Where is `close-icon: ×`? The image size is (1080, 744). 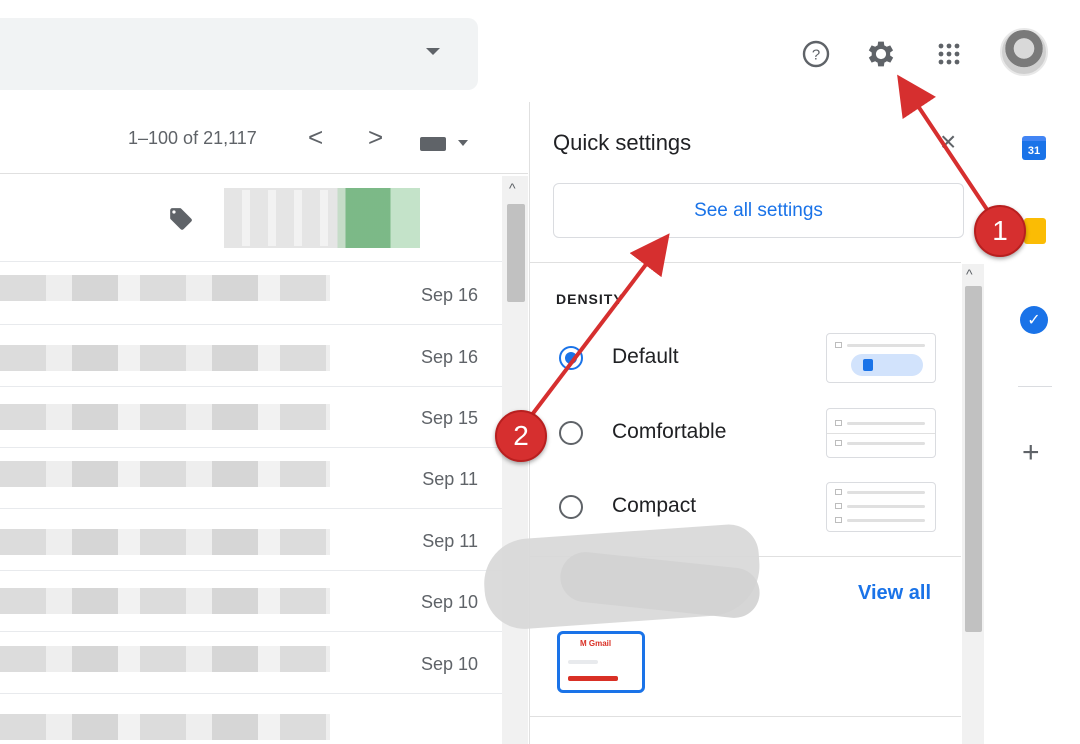
close-icon: × is located at coordinates (948, 142).